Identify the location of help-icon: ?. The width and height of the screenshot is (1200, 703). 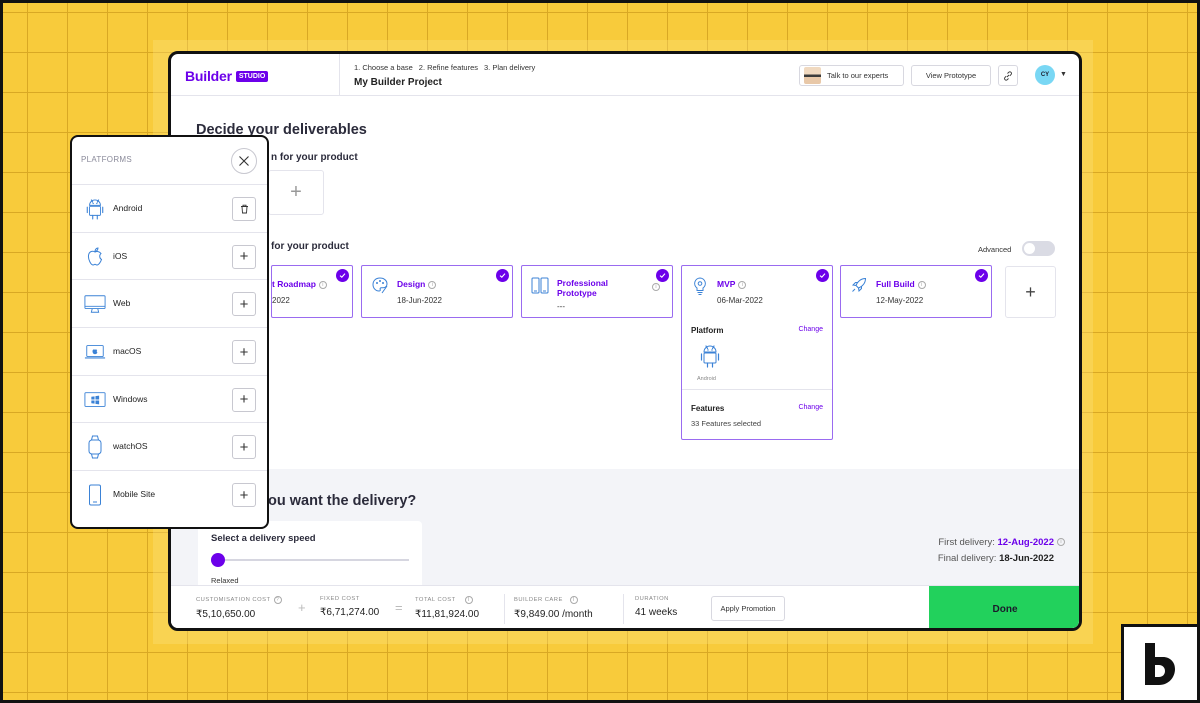
(277, 600).